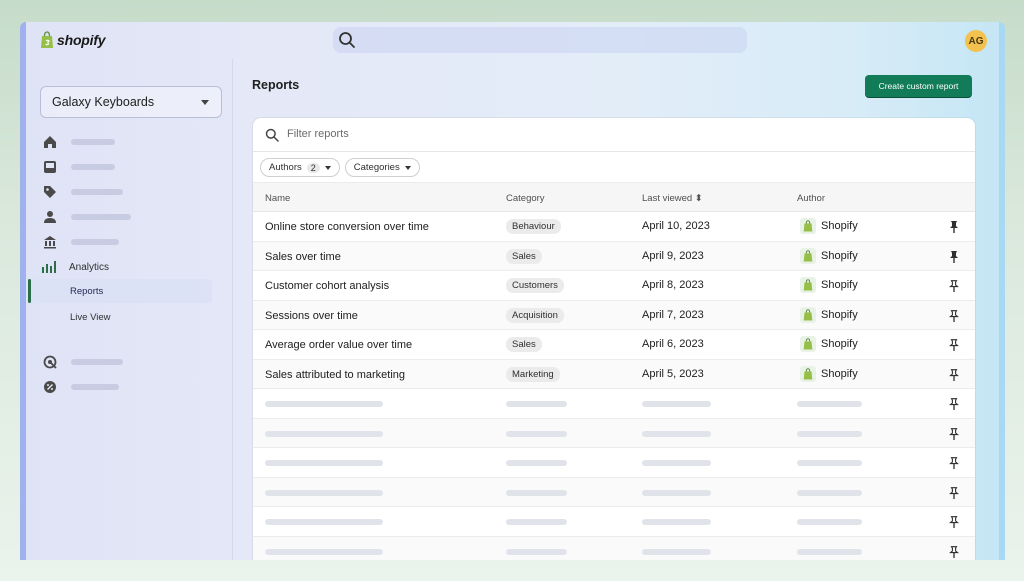 This screenshot has height=581, width=1024. Describe the element at coordinates (533, 374) in the screenshot. I see `category-badge: Marketing` at that location.